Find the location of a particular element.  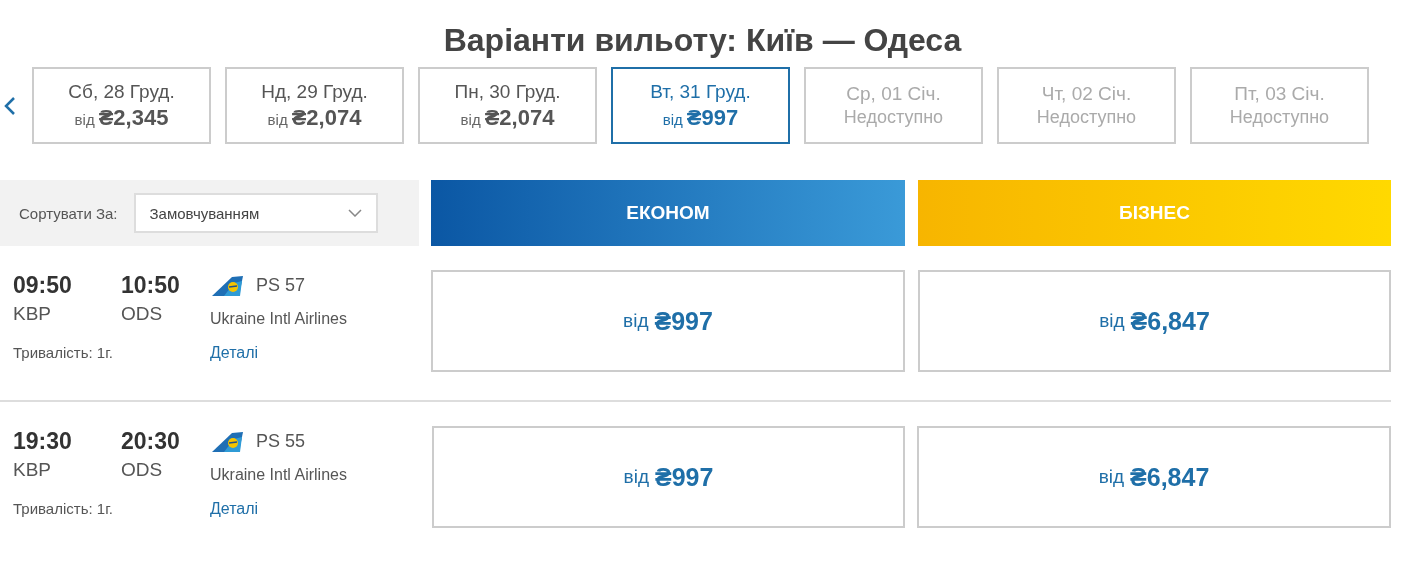

departure-time: 09:50 is located at coordinates (43, 285).